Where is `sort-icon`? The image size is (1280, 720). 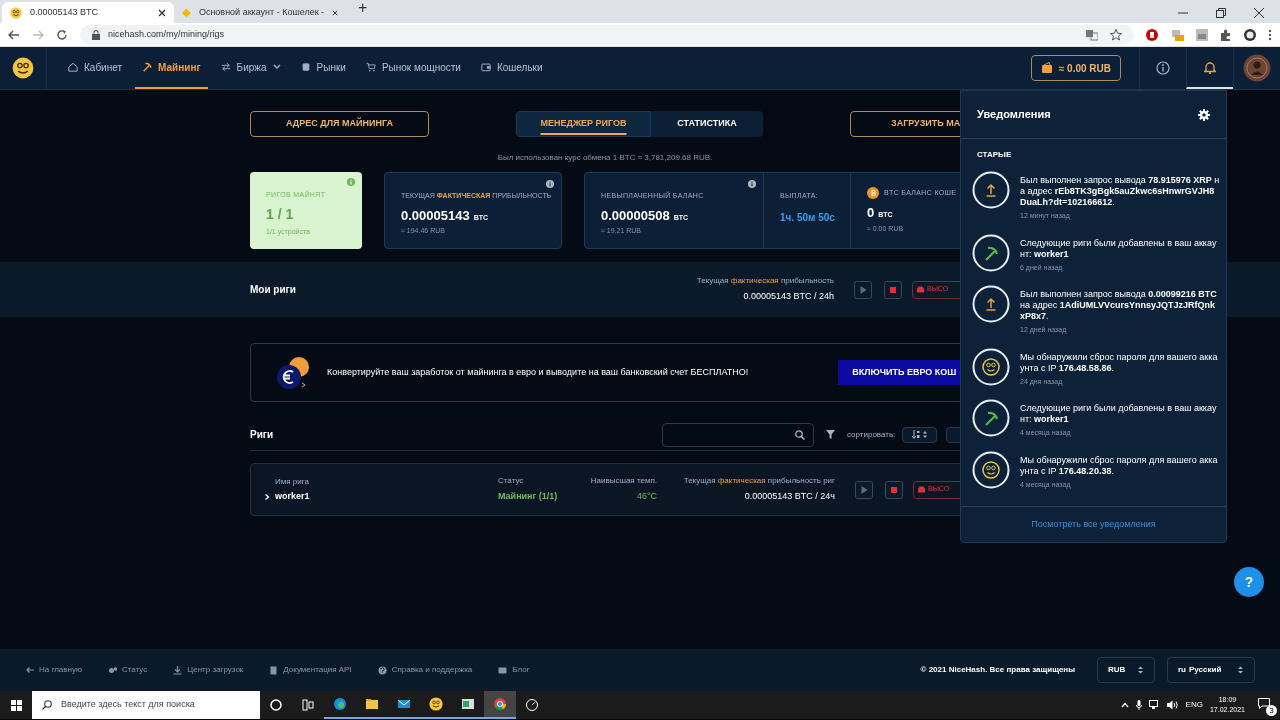
sort-icon is located at coordinates (919, 434).